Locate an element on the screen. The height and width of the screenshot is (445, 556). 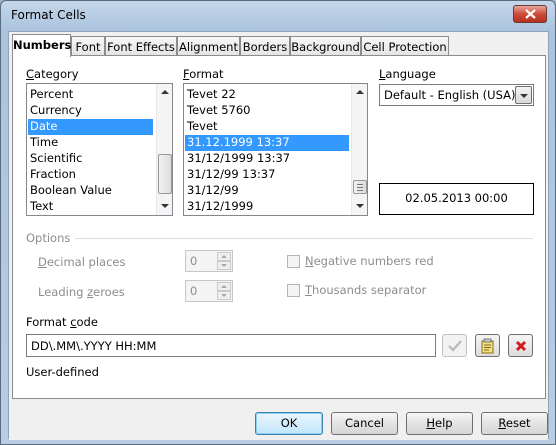
format-item: Tevet is located at coordinates (267, 127).